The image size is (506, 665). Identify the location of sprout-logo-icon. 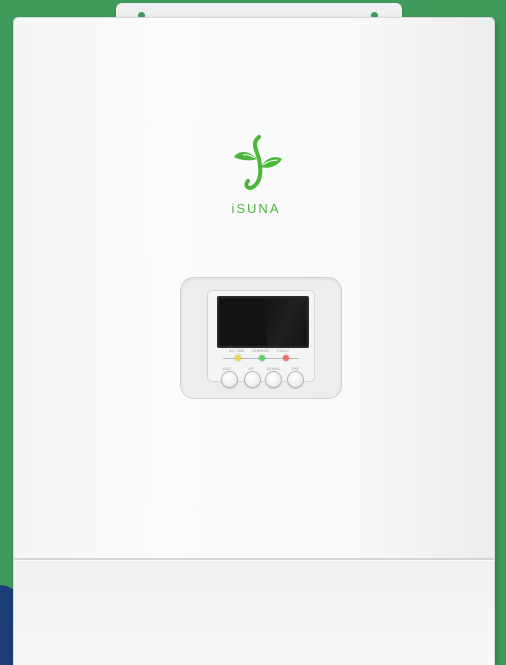
(258, 162).